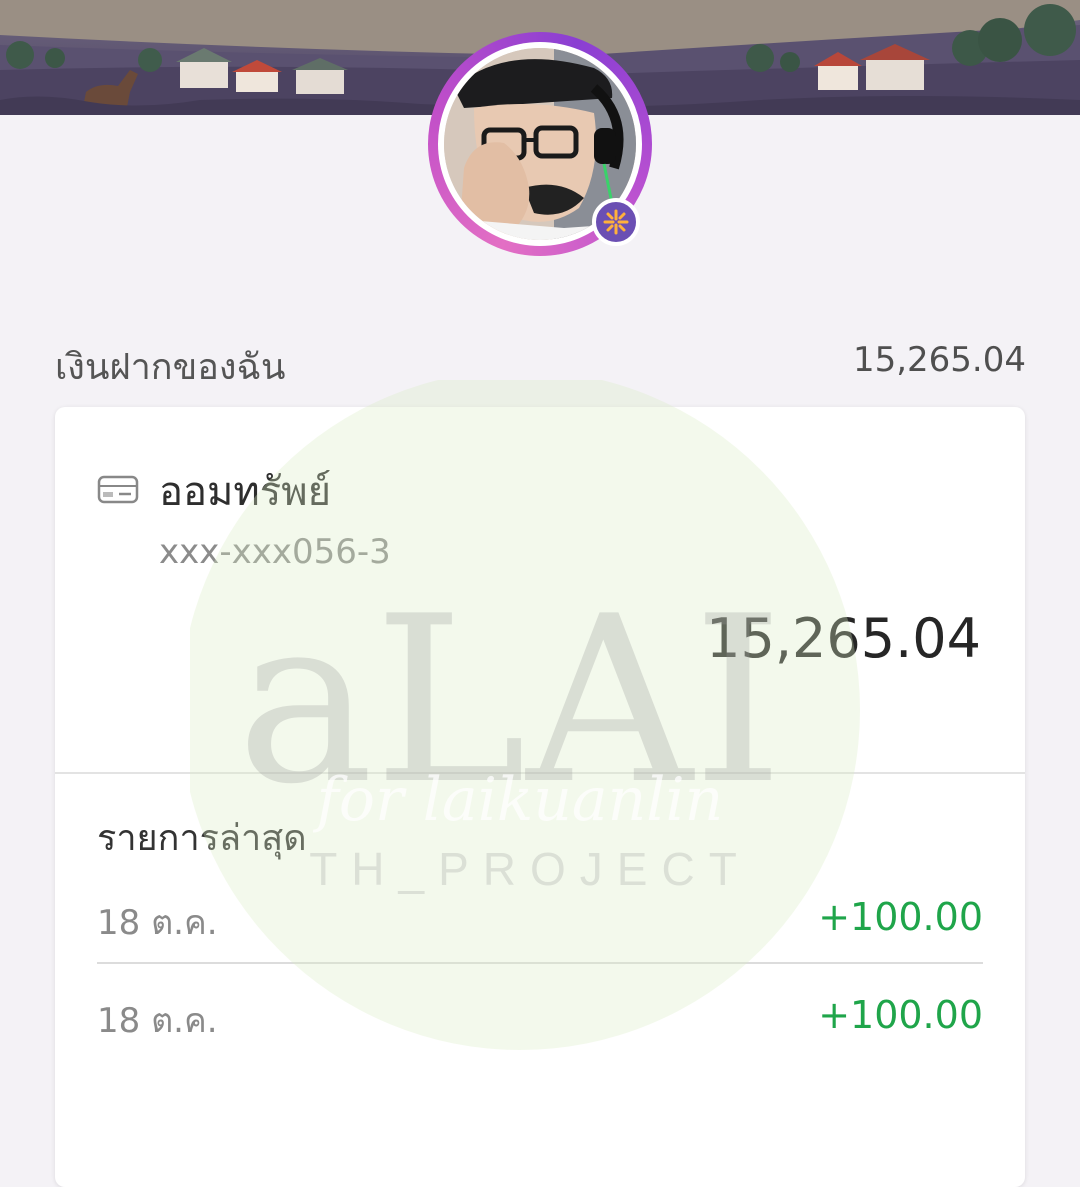 The width and height of the screenshot is (1080, 1187). I want to click on card-divider, so click(540, 773).